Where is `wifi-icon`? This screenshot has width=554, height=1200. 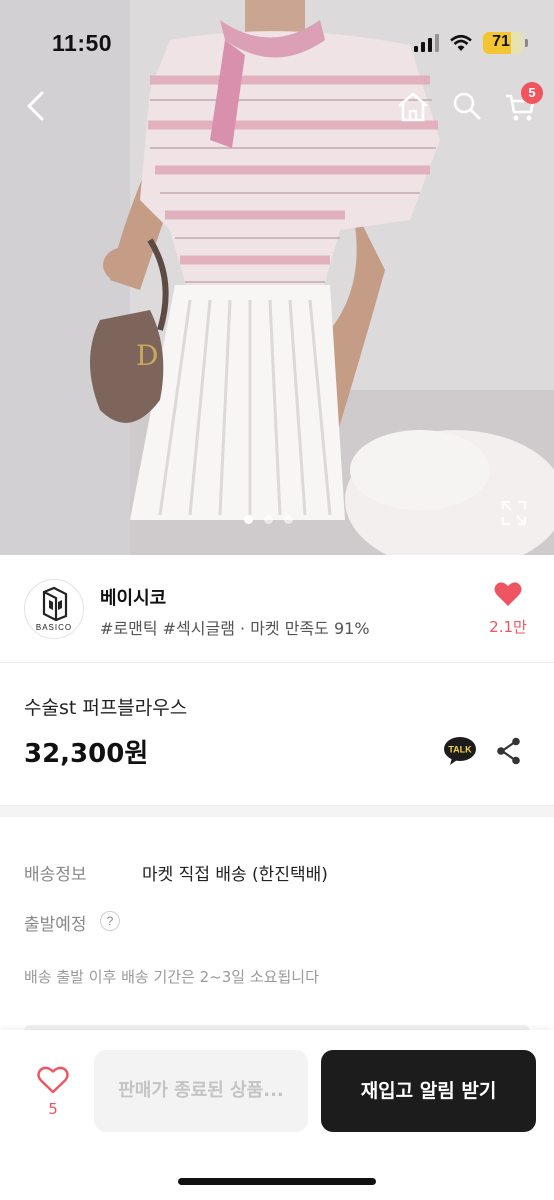 wifi-icon is located at coordinates (461, 42).